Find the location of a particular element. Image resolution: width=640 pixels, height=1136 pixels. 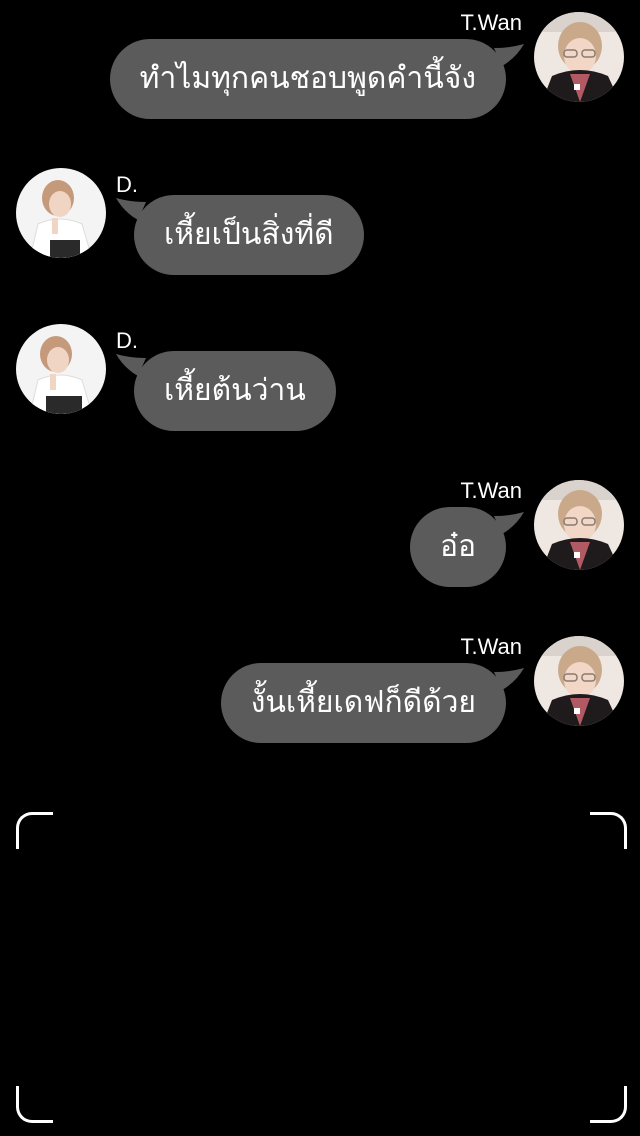

message-bubble: ทำไมทุกคนชอบพูดคำนี้จัง is located at coordinates (307, 79).